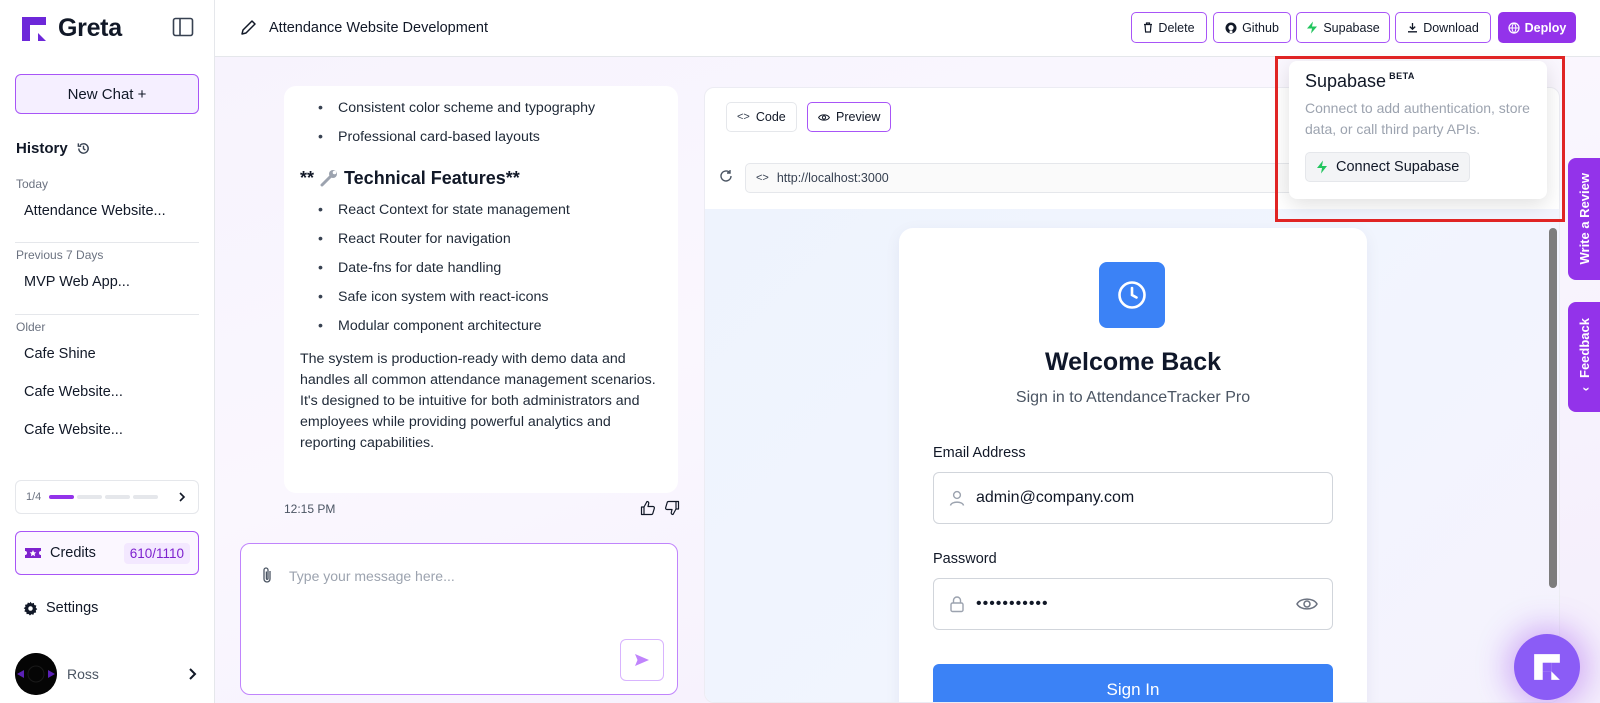  I want to click on download-label: Download, so click(1451, 27).